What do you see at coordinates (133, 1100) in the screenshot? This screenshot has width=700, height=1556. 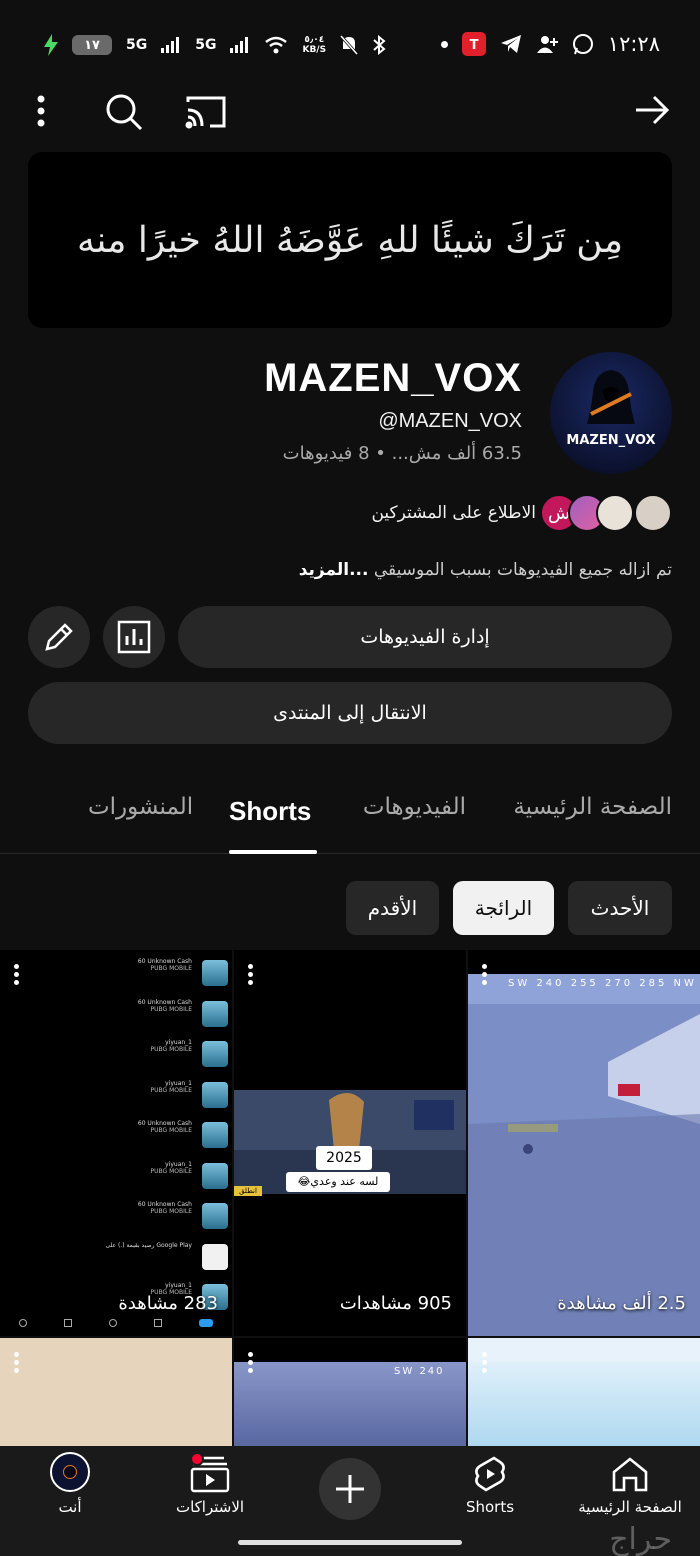 I see `list-item: yiyuan_1 PUBG MOBILE` at bounding box center [133, 1100].